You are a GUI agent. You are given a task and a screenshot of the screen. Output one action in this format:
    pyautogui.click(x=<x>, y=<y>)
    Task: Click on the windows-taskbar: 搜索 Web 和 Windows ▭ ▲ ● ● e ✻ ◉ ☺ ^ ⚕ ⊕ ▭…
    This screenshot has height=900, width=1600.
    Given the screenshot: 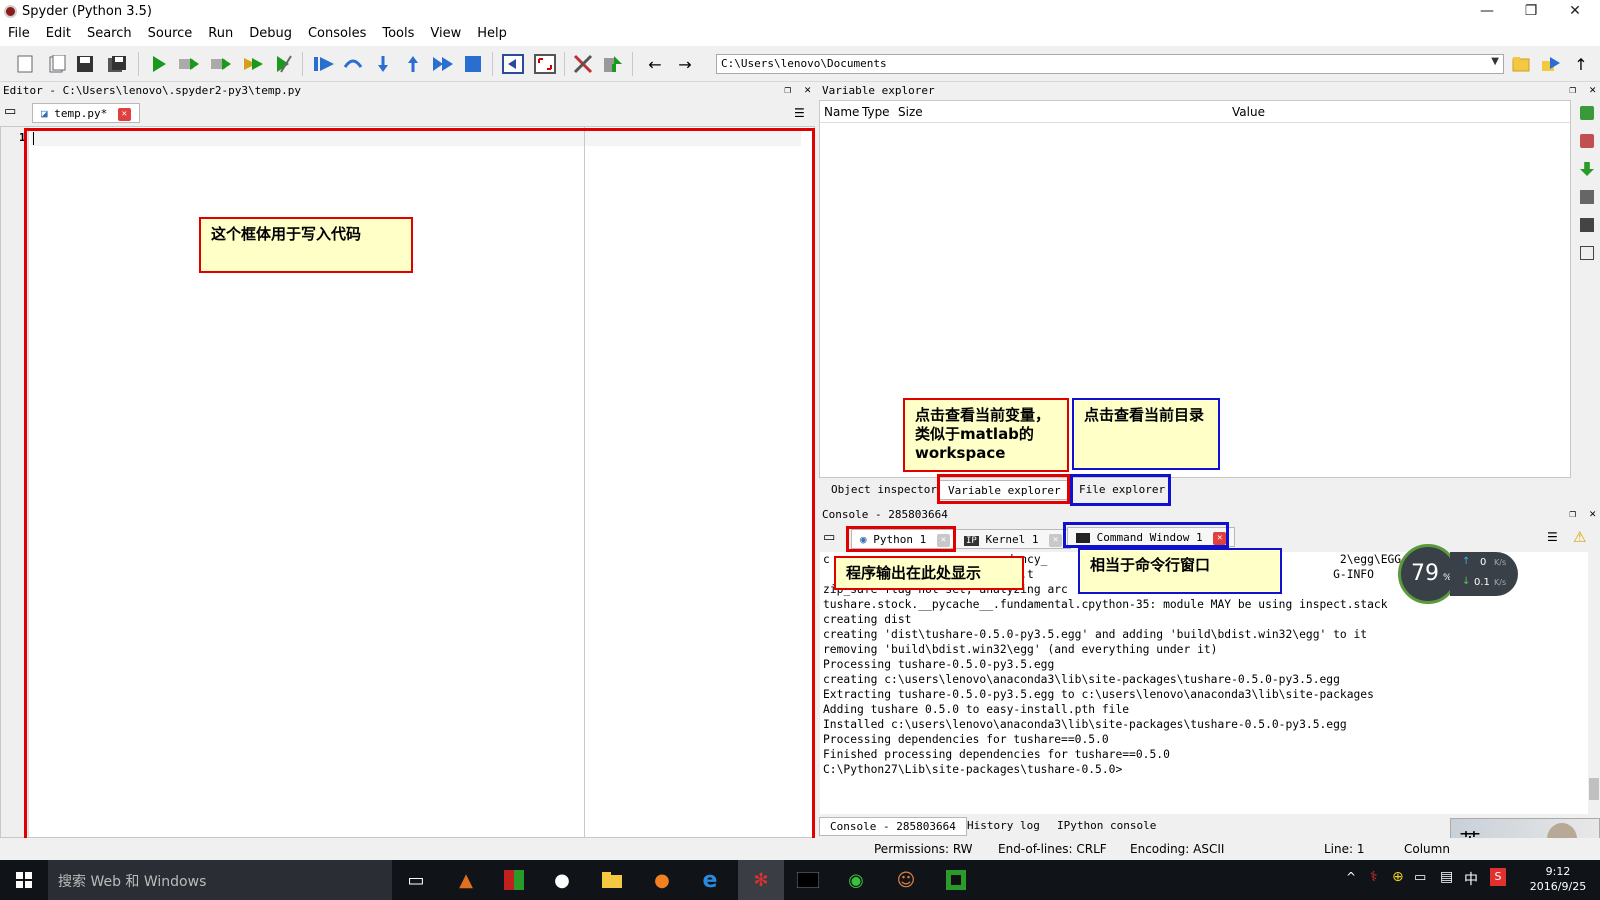 What is the action you would take?
    pyautogui.click(x=800, y=880)
    